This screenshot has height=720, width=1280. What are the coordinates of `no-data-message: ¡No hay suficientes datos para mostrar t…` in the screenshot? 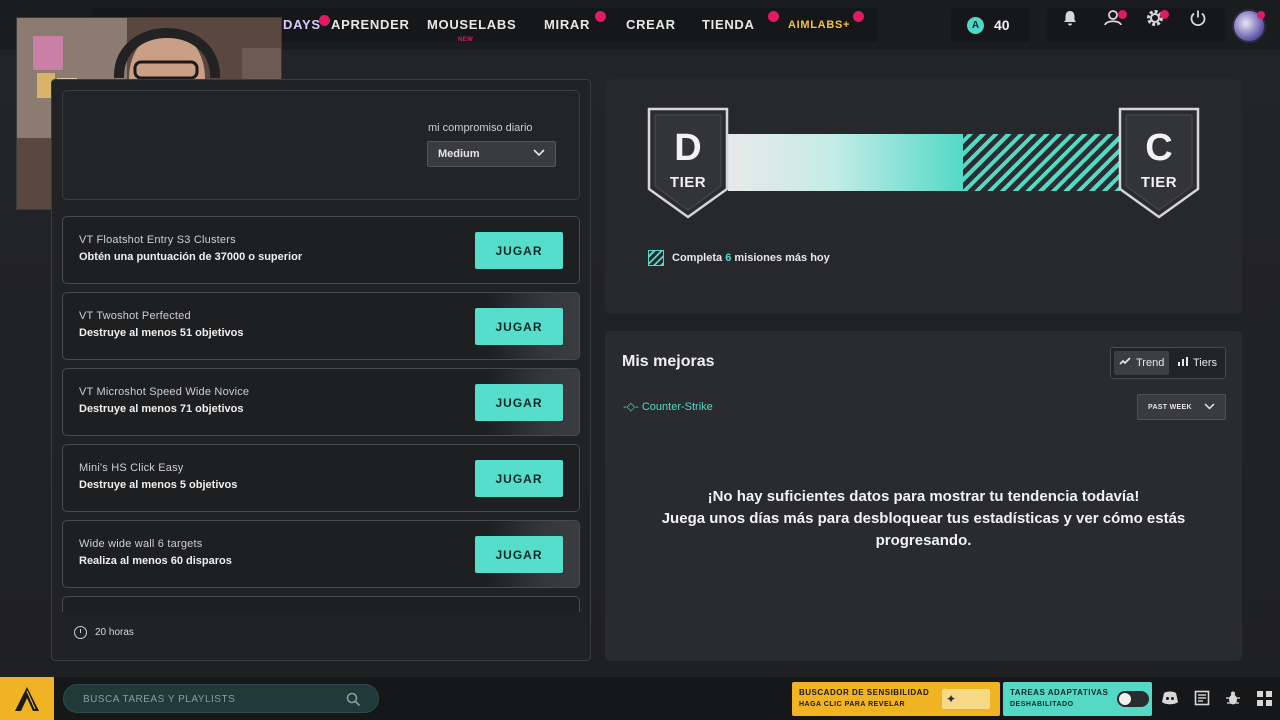 It's located at (923, 519).